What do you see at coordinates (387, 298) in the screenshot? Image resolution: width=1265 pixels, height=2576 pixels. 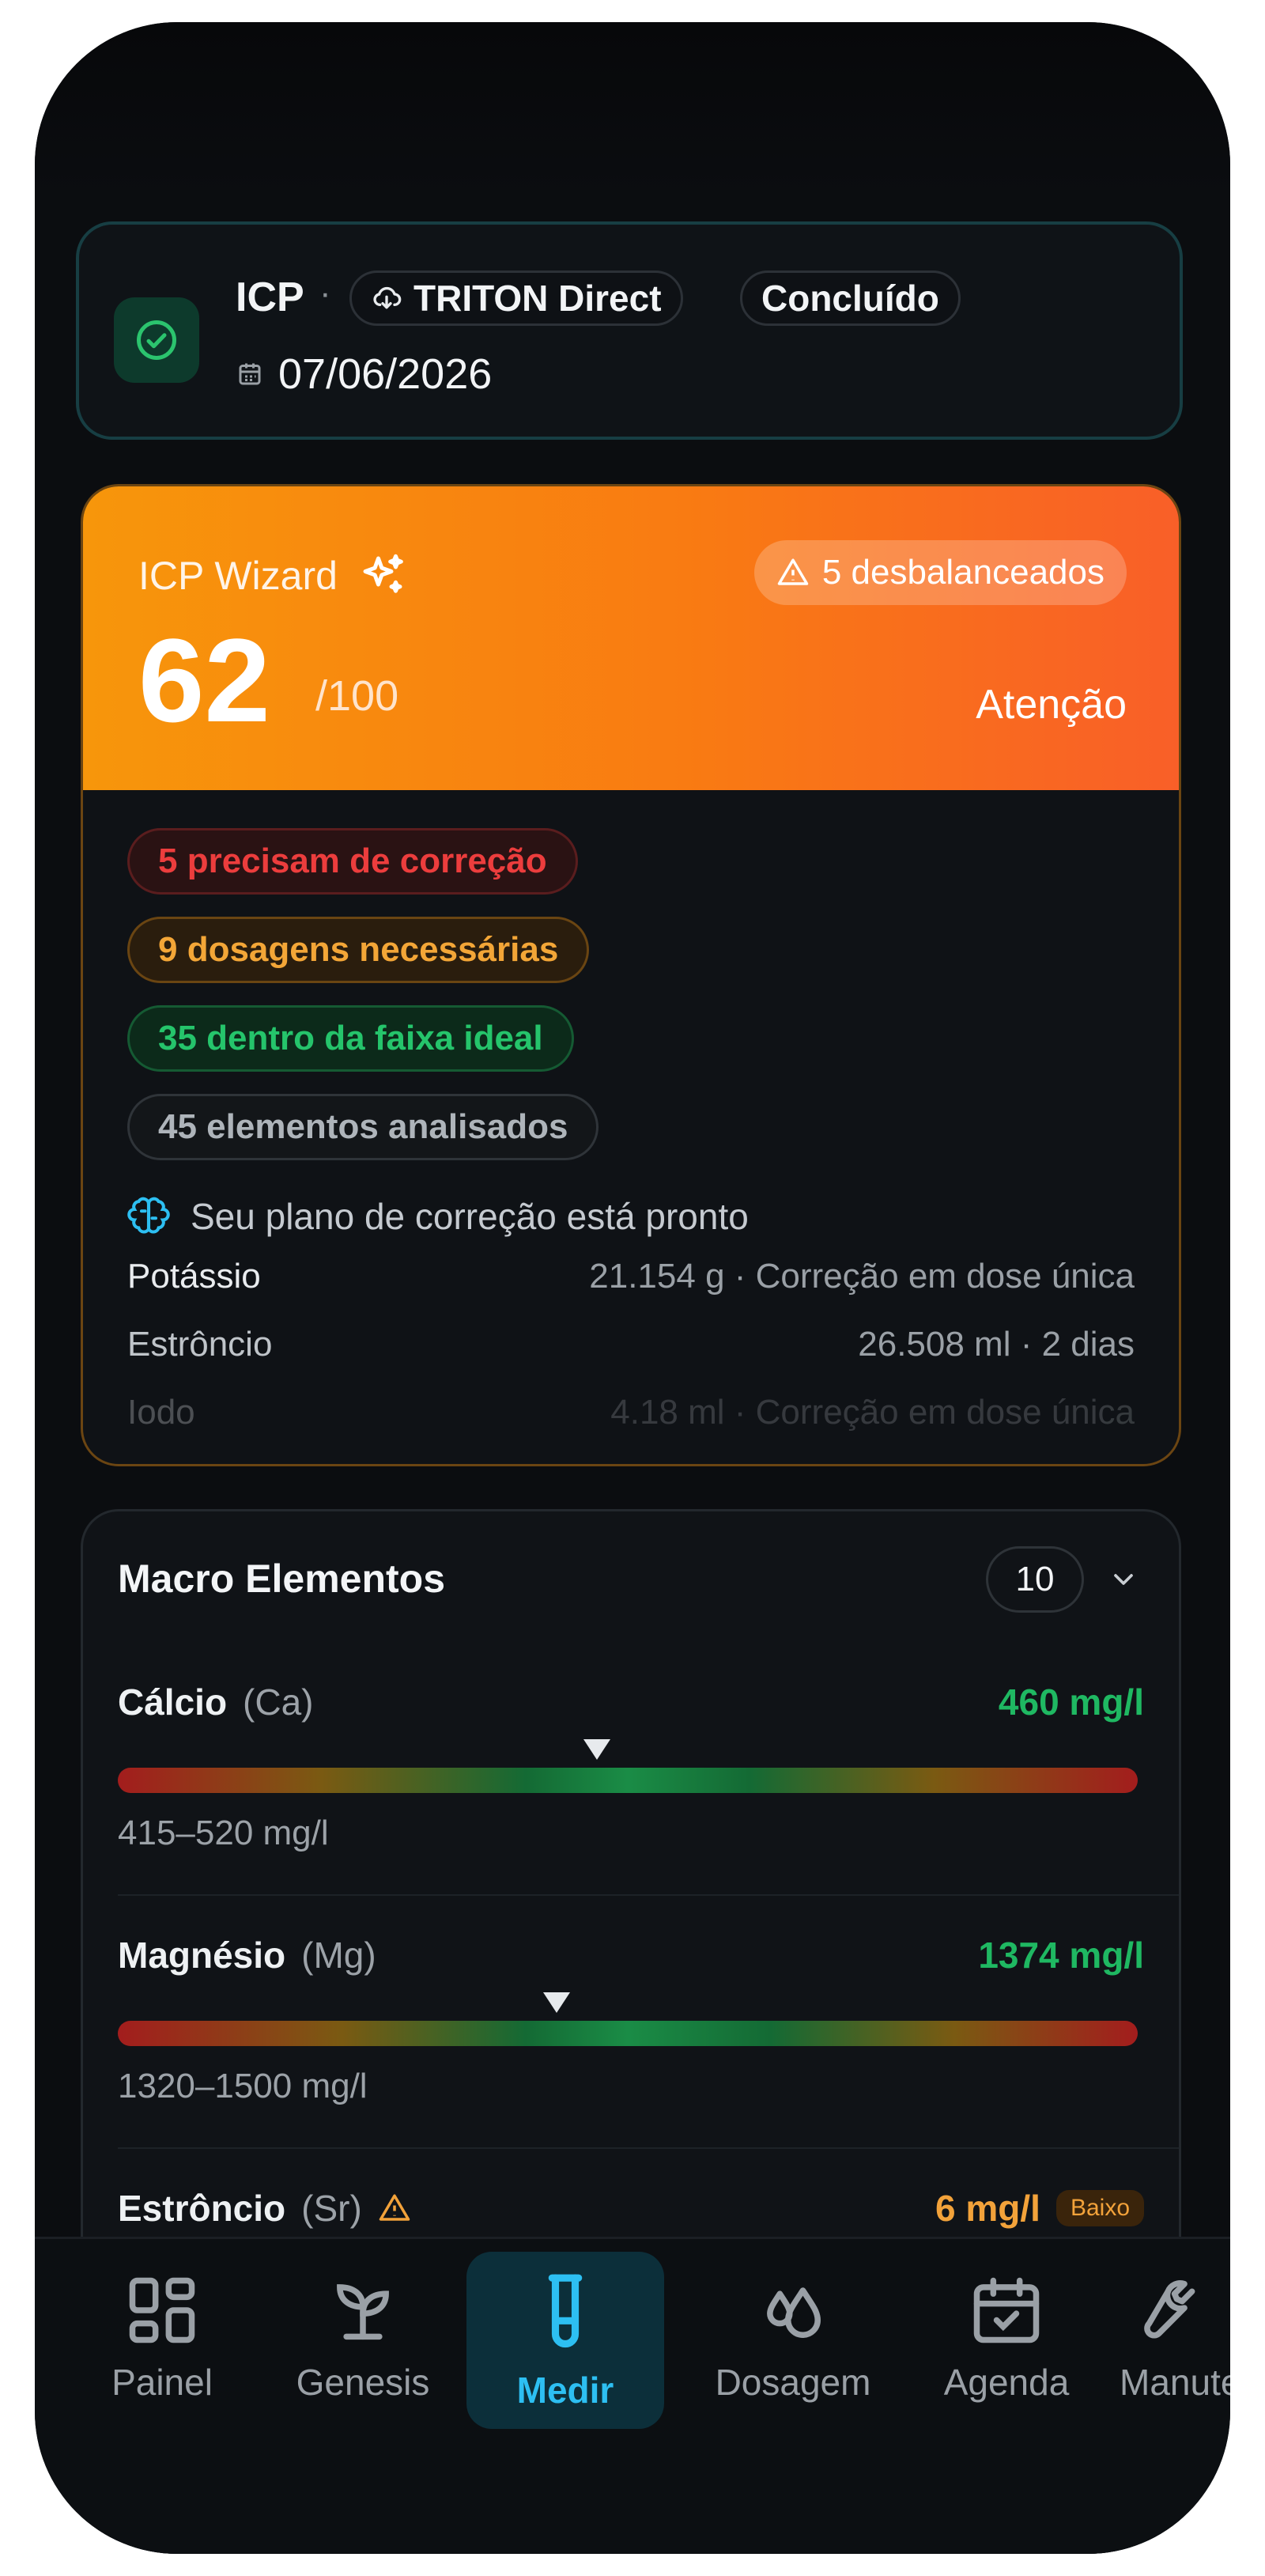 I see `cloud-download-icon` at bounding box center [387, 298].